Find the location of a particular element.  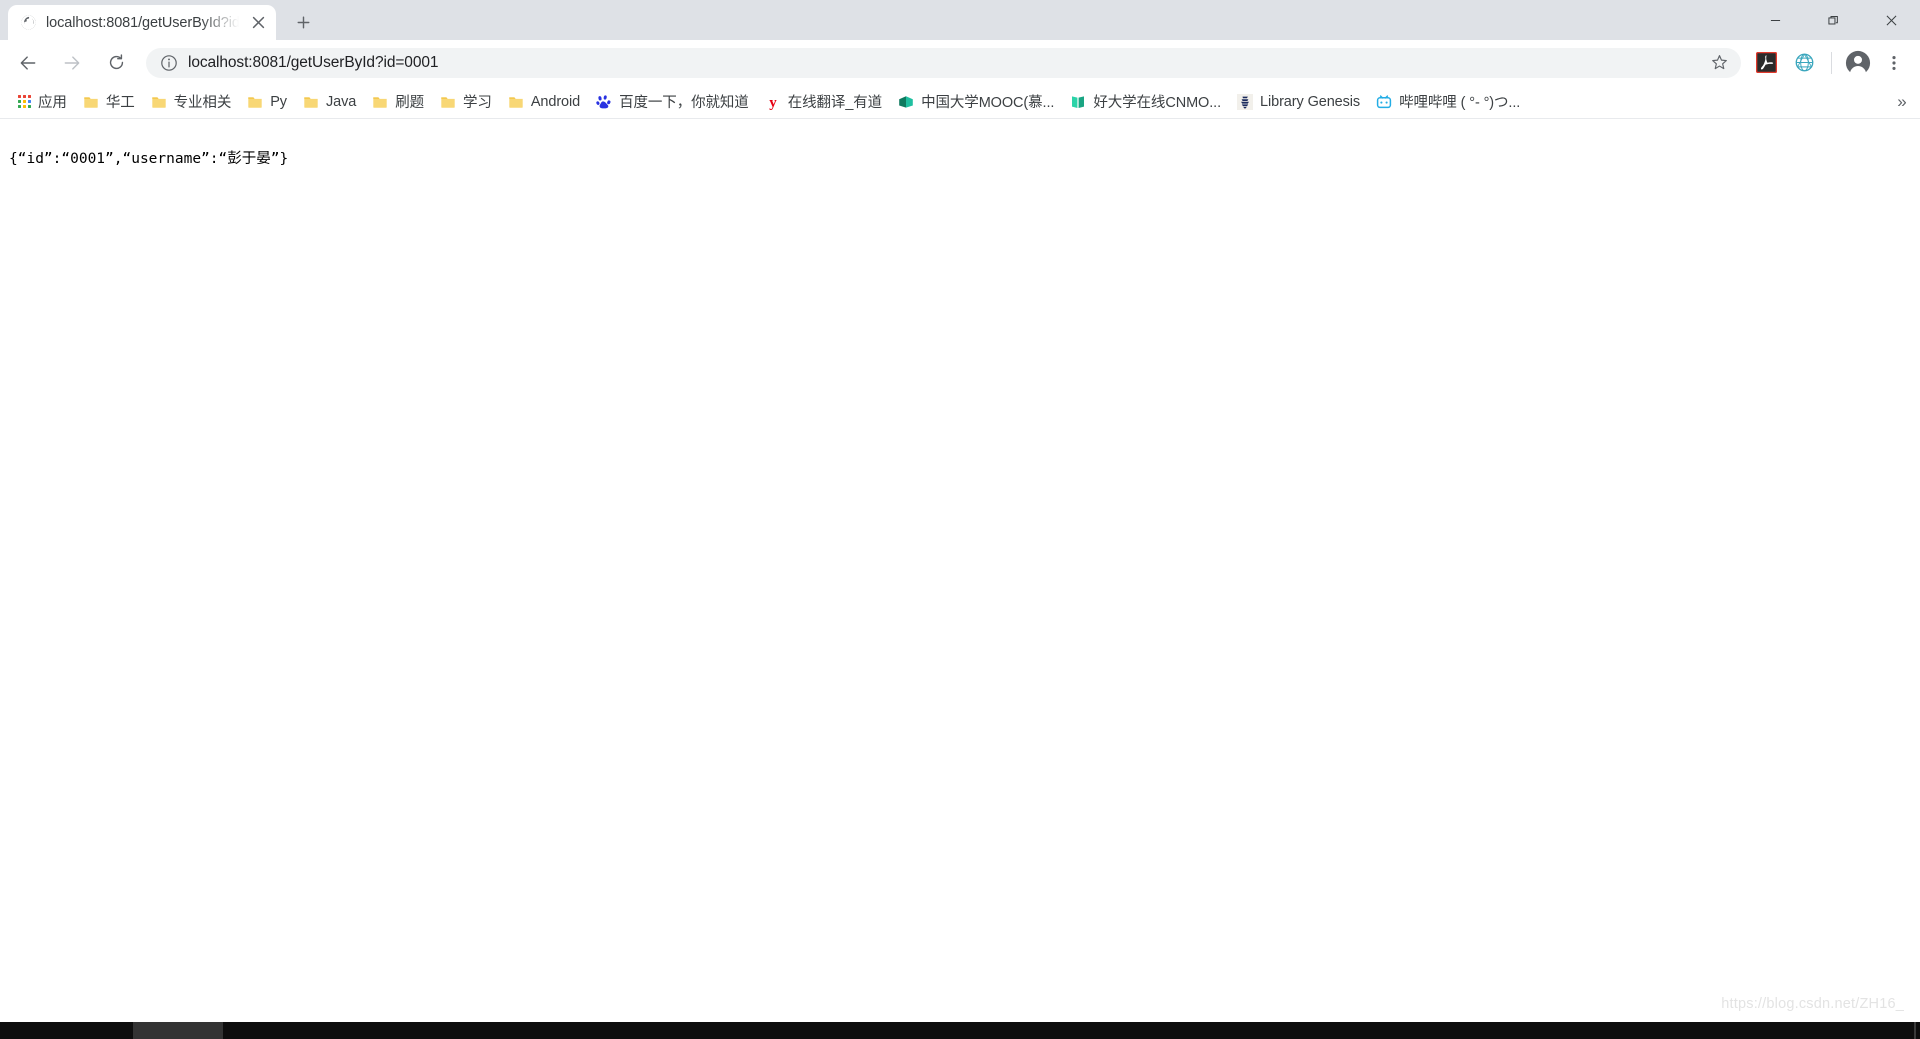

bookmark-item: Library Genesis is located at coordinates (1298, 102).